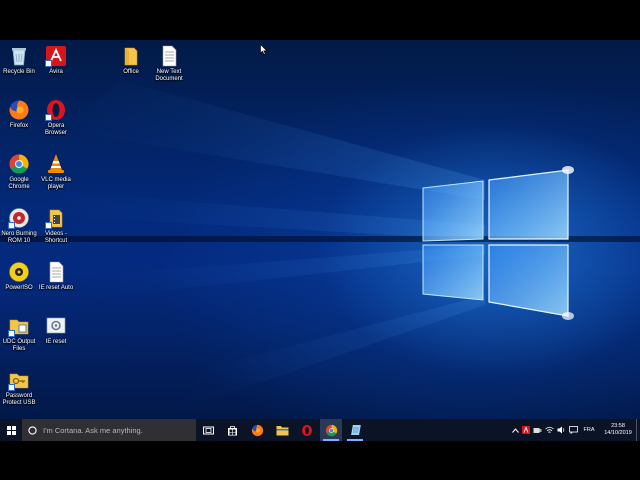 The height and width of the screenshot is (480, 640). I want to click on icon-label: Recycle Bin, so click(19, 72).